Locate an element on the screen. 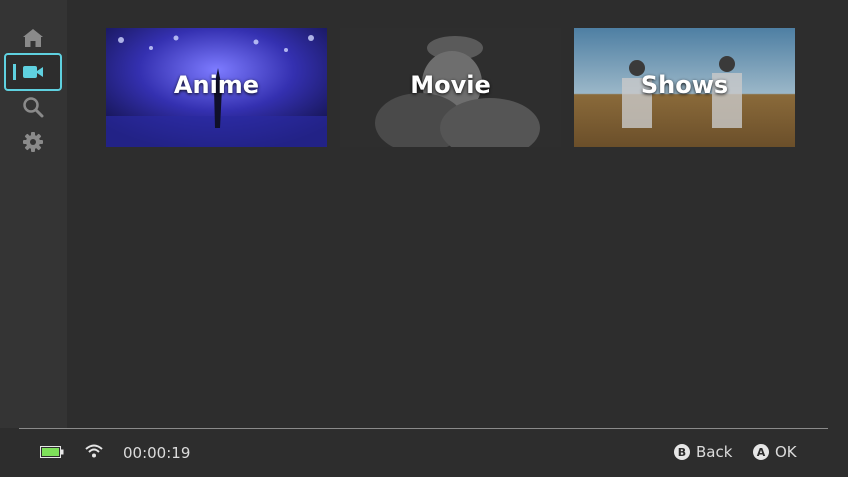 The image size is (848, 477). ok-button: A OK is located at coordinates (775, 452).